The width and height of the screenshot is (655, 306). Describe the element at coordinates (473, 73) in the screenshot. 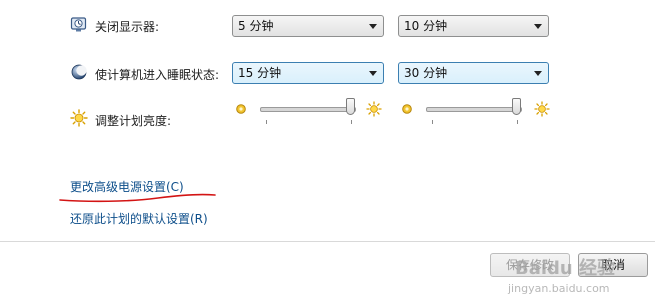

I see `sleep-plugged-select: 30 分钟` at that location.